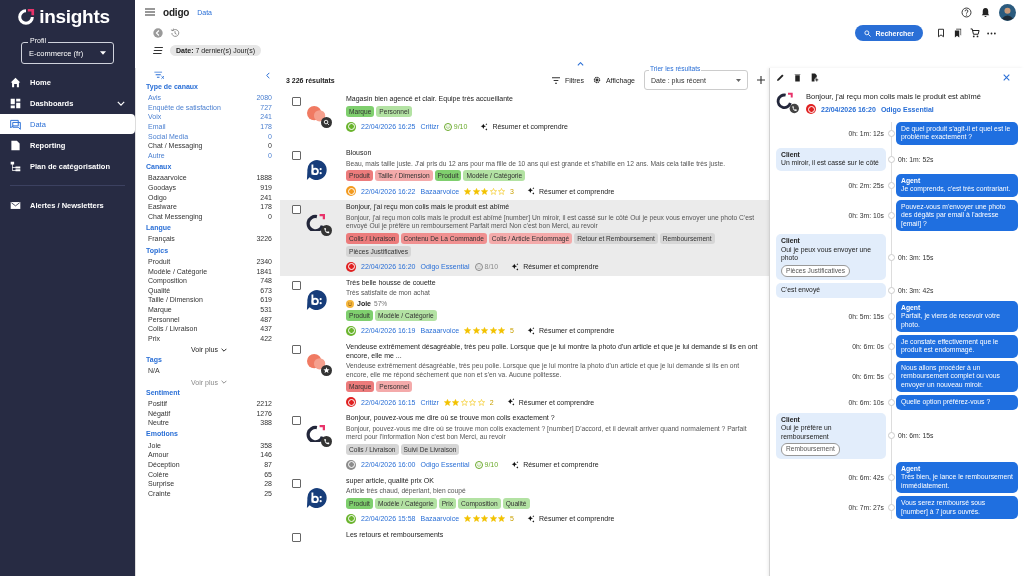 The width and height of the screenshot is (1024, 576). I want to click on filter-icon, so click(555, 80).